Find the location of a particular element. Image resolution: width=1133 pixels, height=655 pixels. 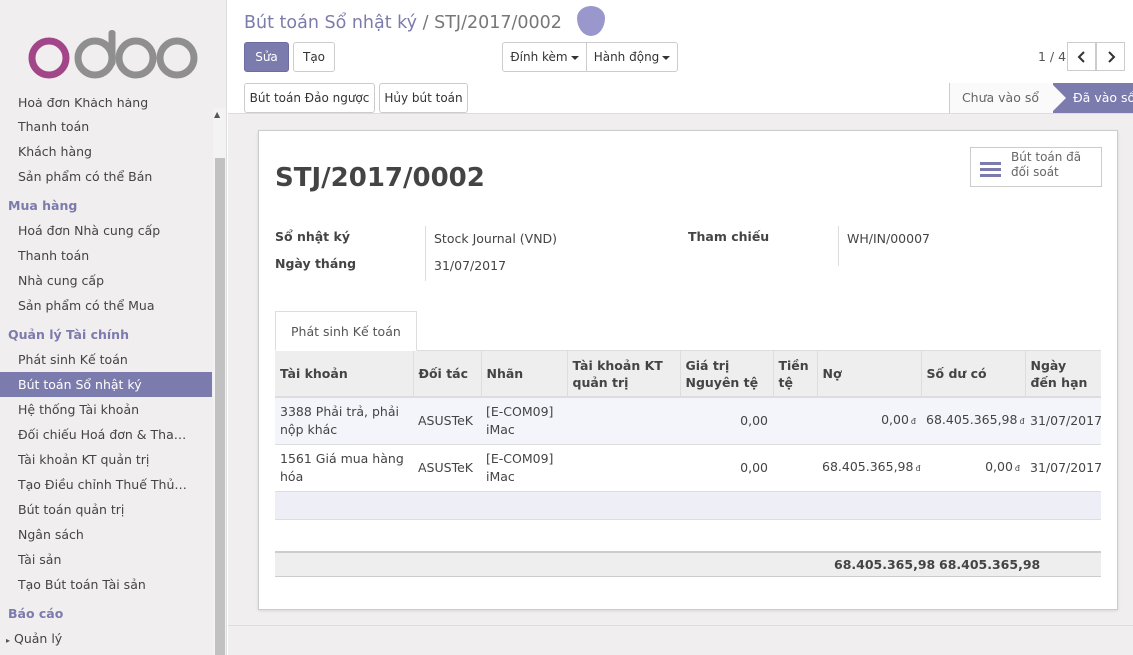

column-header: Tài khoản is located at coordinates (344, 374).